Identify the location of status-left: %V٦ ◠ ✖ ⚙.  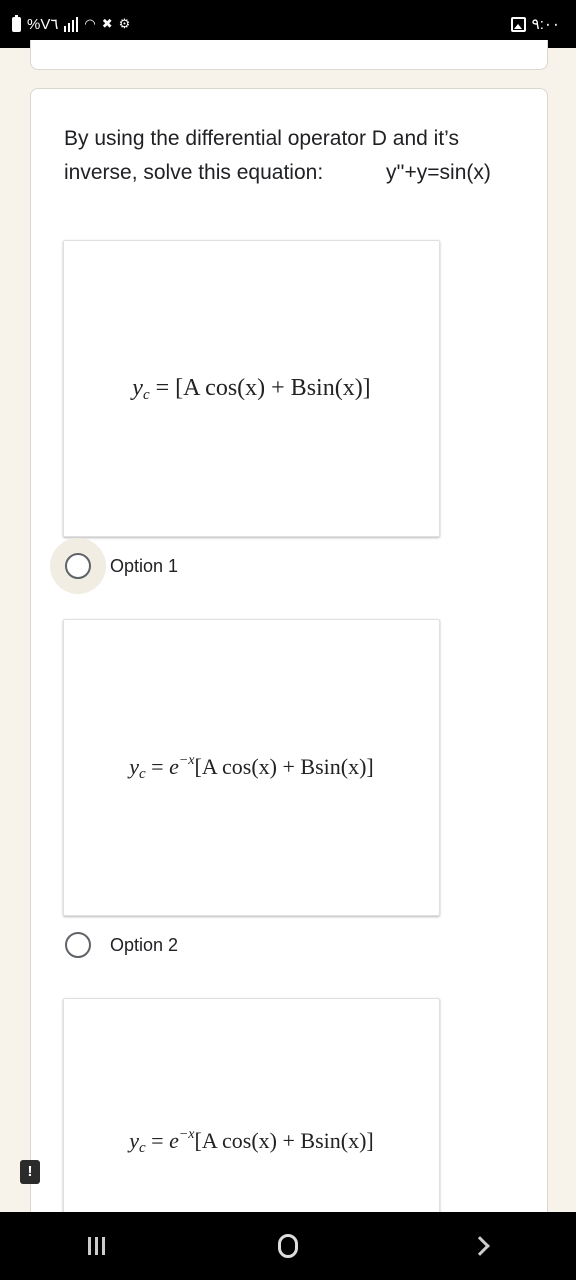
(71, 23).